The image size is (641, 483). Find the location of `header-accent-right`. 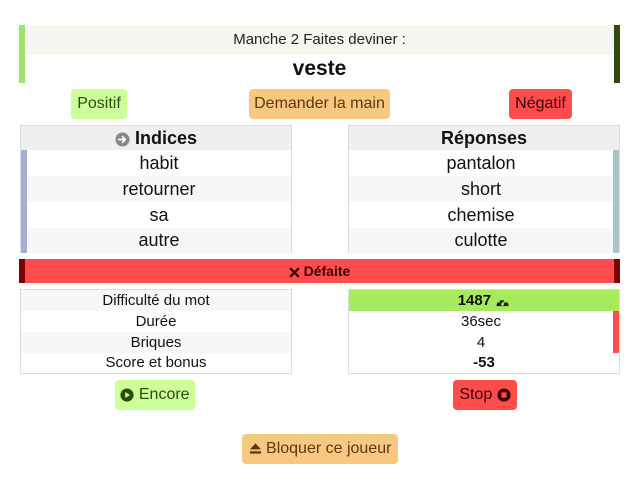

header-accent-right is located at coordinates (617, 54).